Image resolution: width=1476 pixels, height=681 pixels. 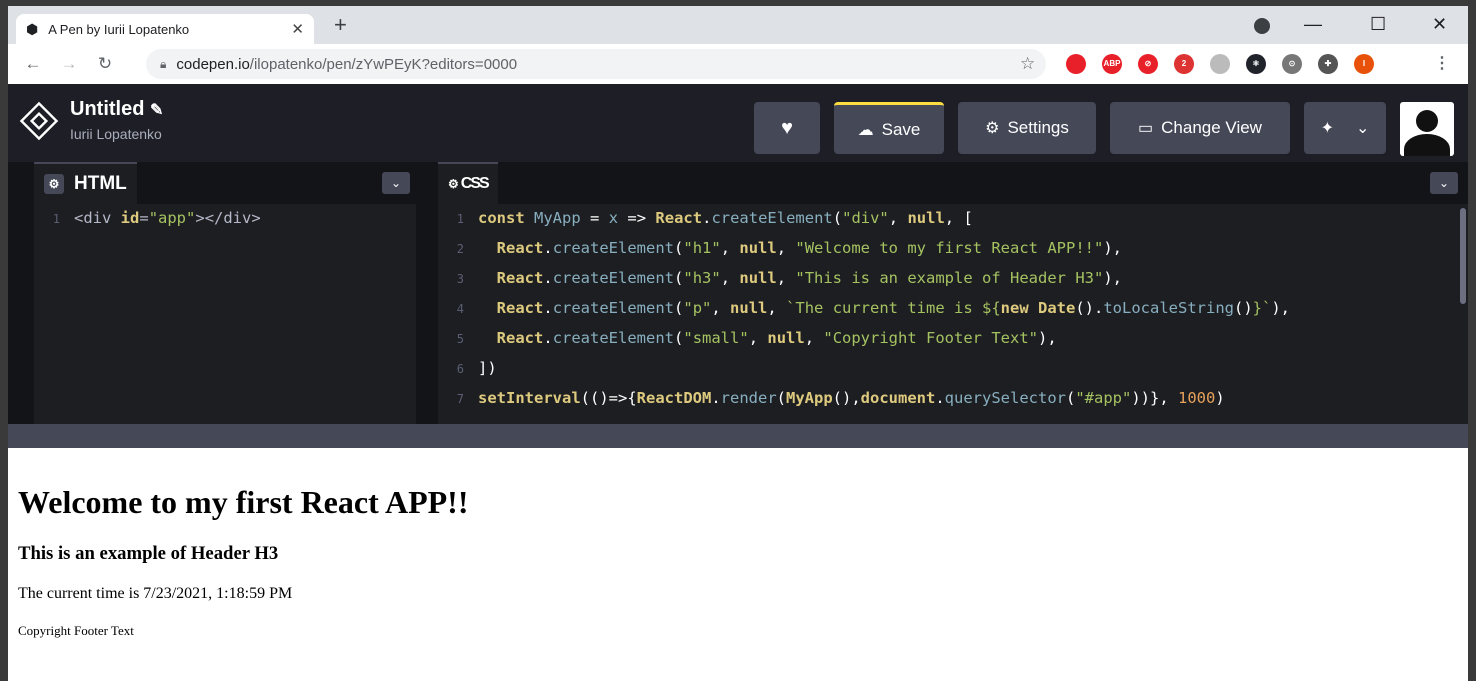 I want to click on profile-icon: I, so click(x=1364, y=64).